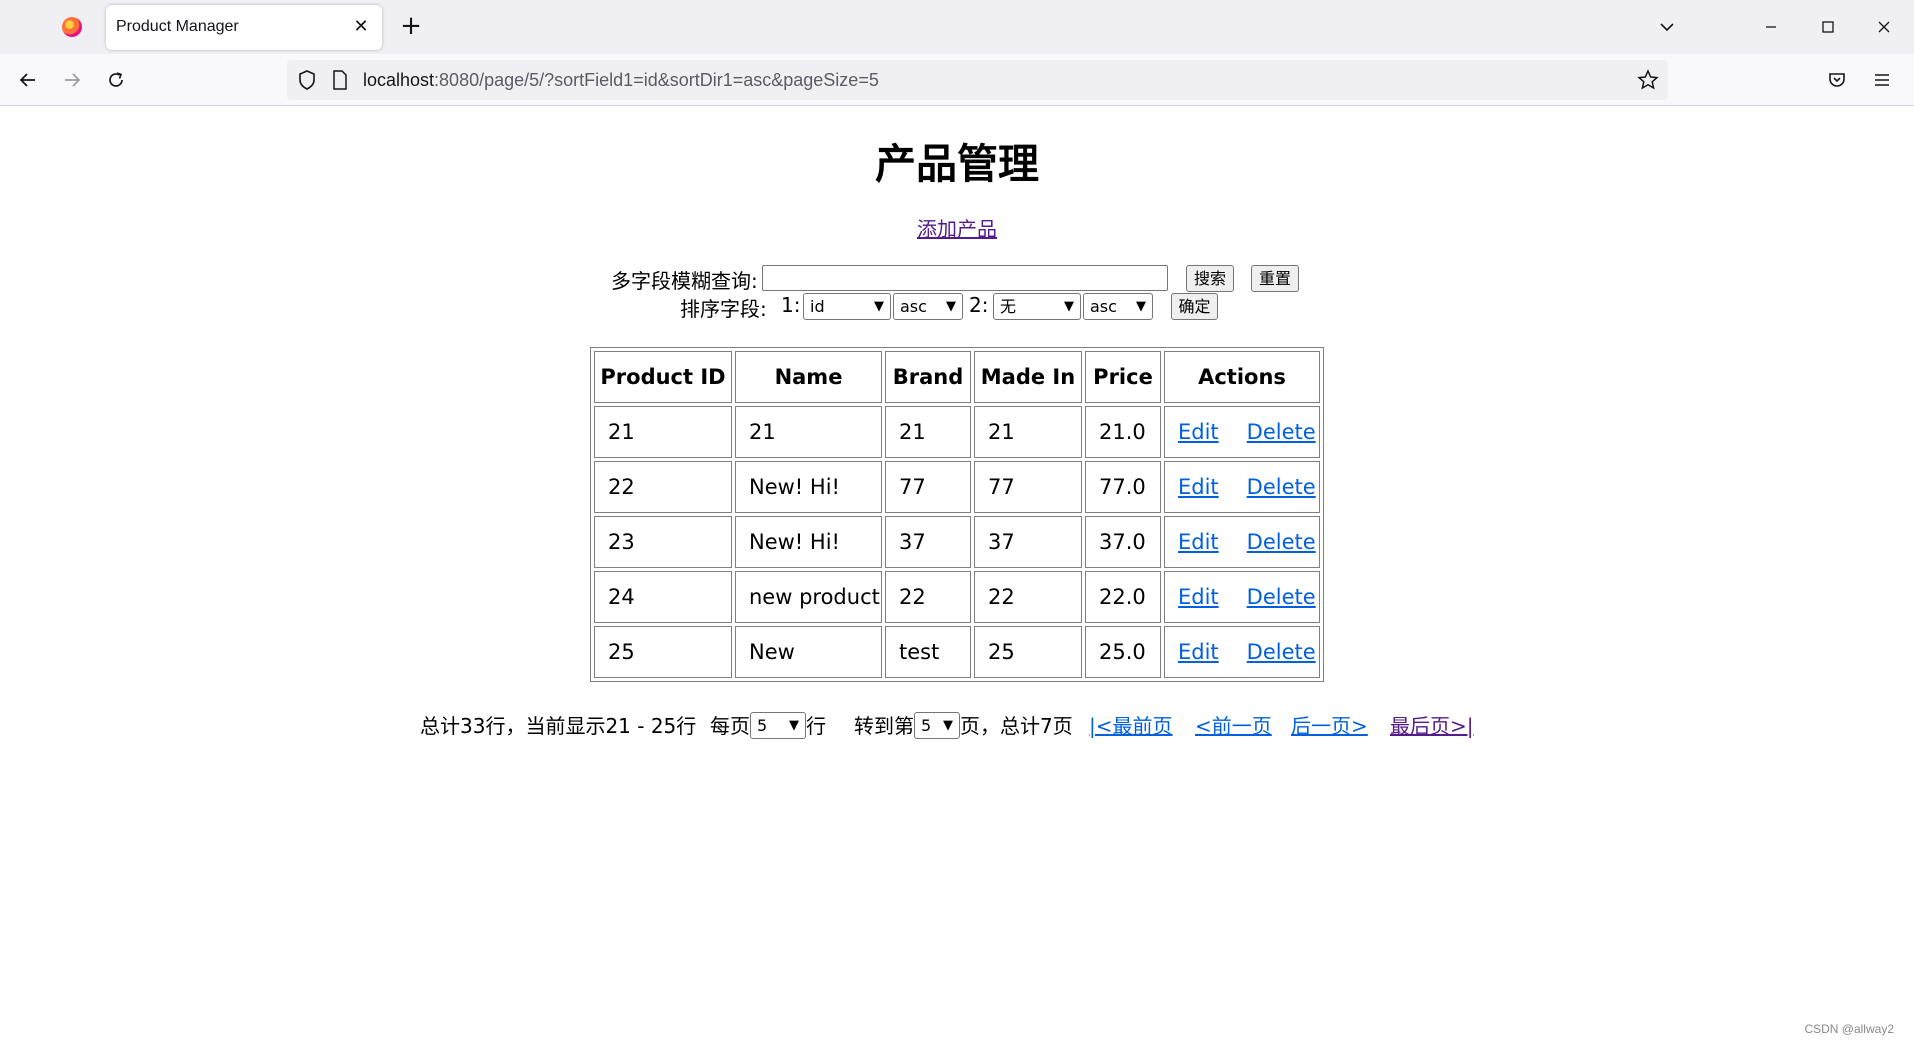  Describe the element at coordinates (663, 542) in the screenshot. I see `cell-product-id: 23` at that location.